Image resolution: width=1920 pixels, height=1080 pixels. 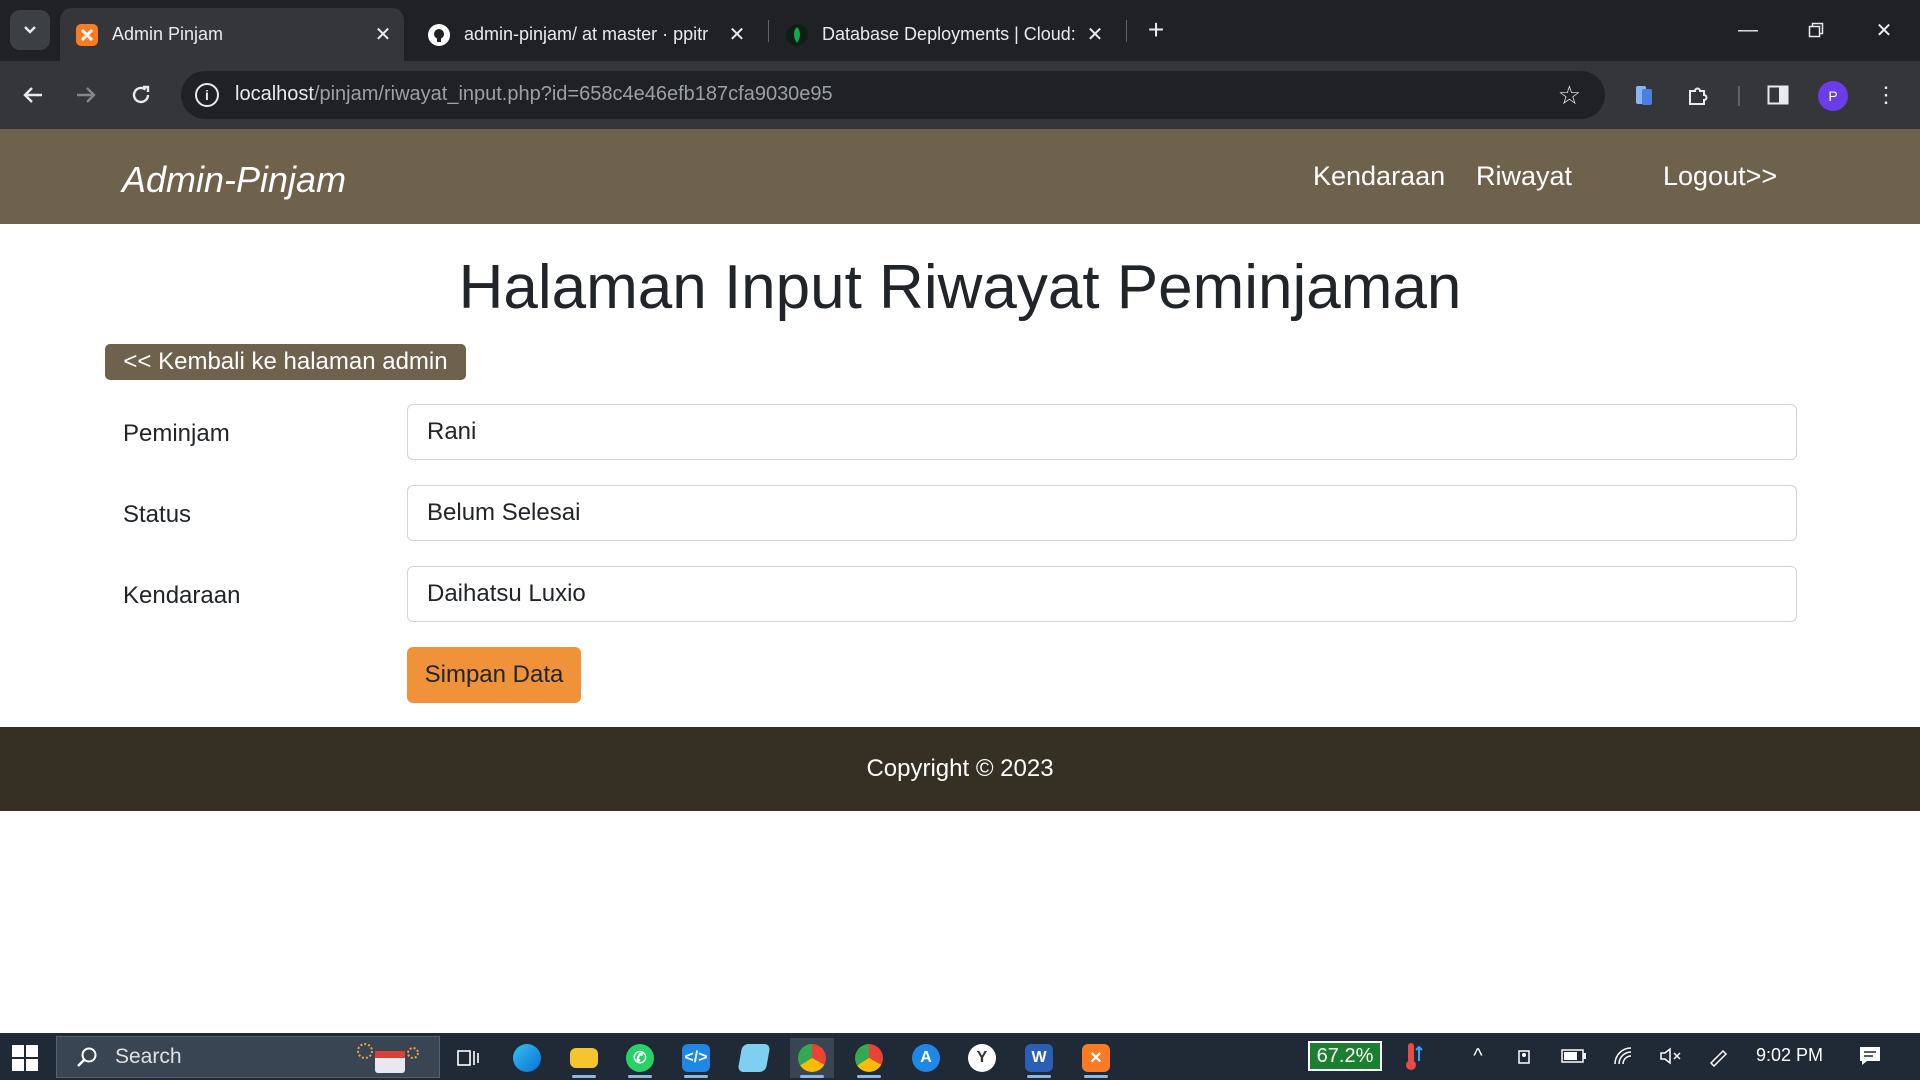 What do you see at coordinates (285, 362) in the screenshot?
I see `back-to-admin-button: << Kembali ke halaman admin` at bounding box center [285, 362].